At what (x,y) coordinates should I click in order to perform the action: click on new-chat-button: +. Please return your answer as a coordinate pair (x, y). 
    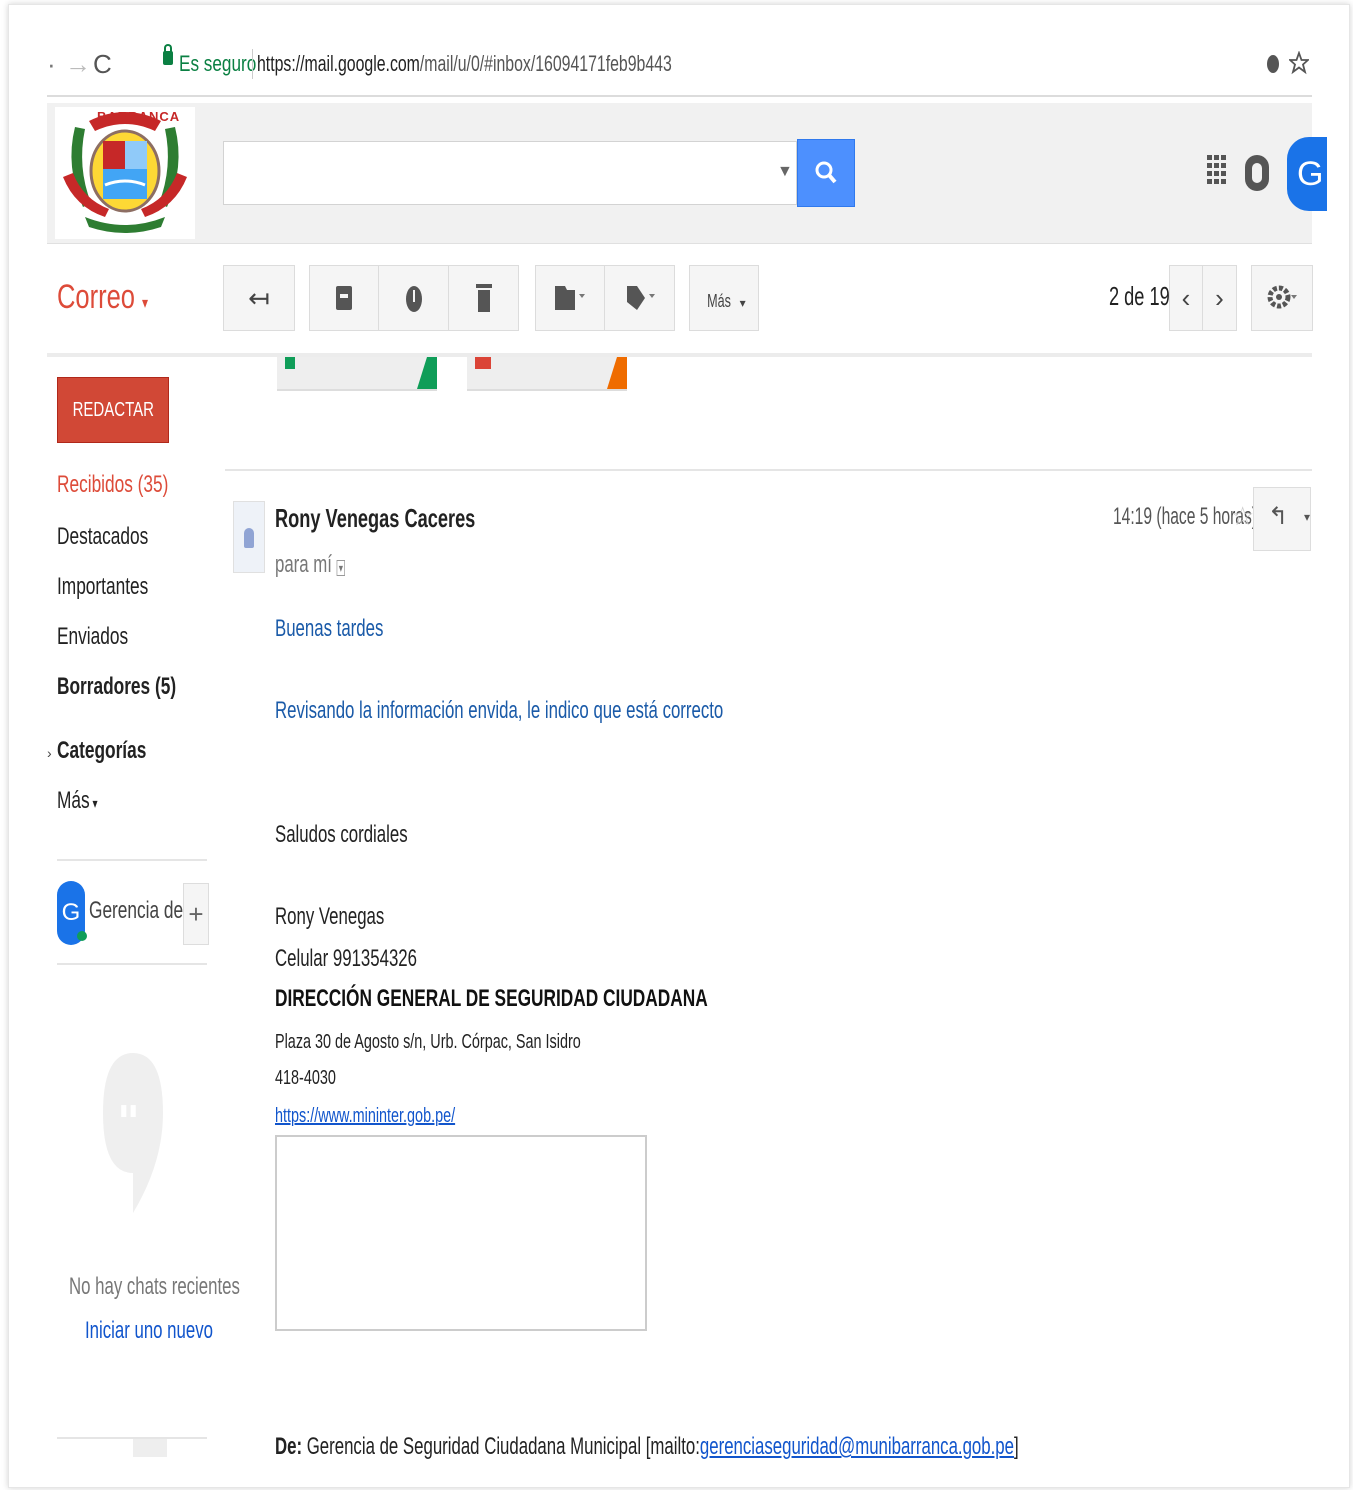
    Looking at the image, I should click on (196, 914).